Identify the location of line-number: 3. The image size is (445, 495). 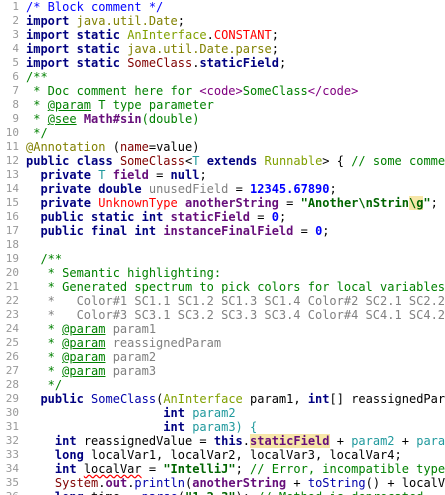
(15, 34).